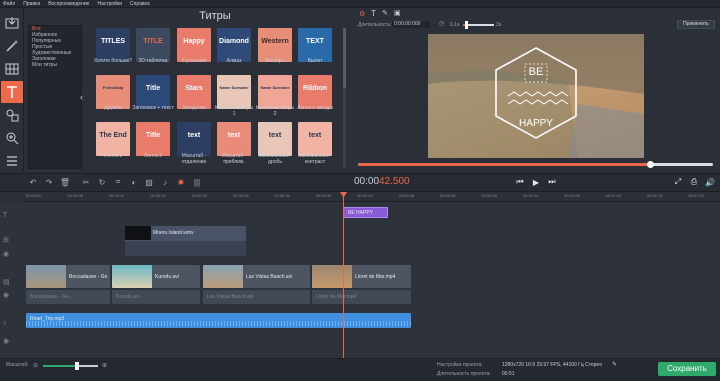 This screenshot has width=720, height=381. I want to click on video-clip-3: Las Vistas Beach.avi, so click(256, 276).